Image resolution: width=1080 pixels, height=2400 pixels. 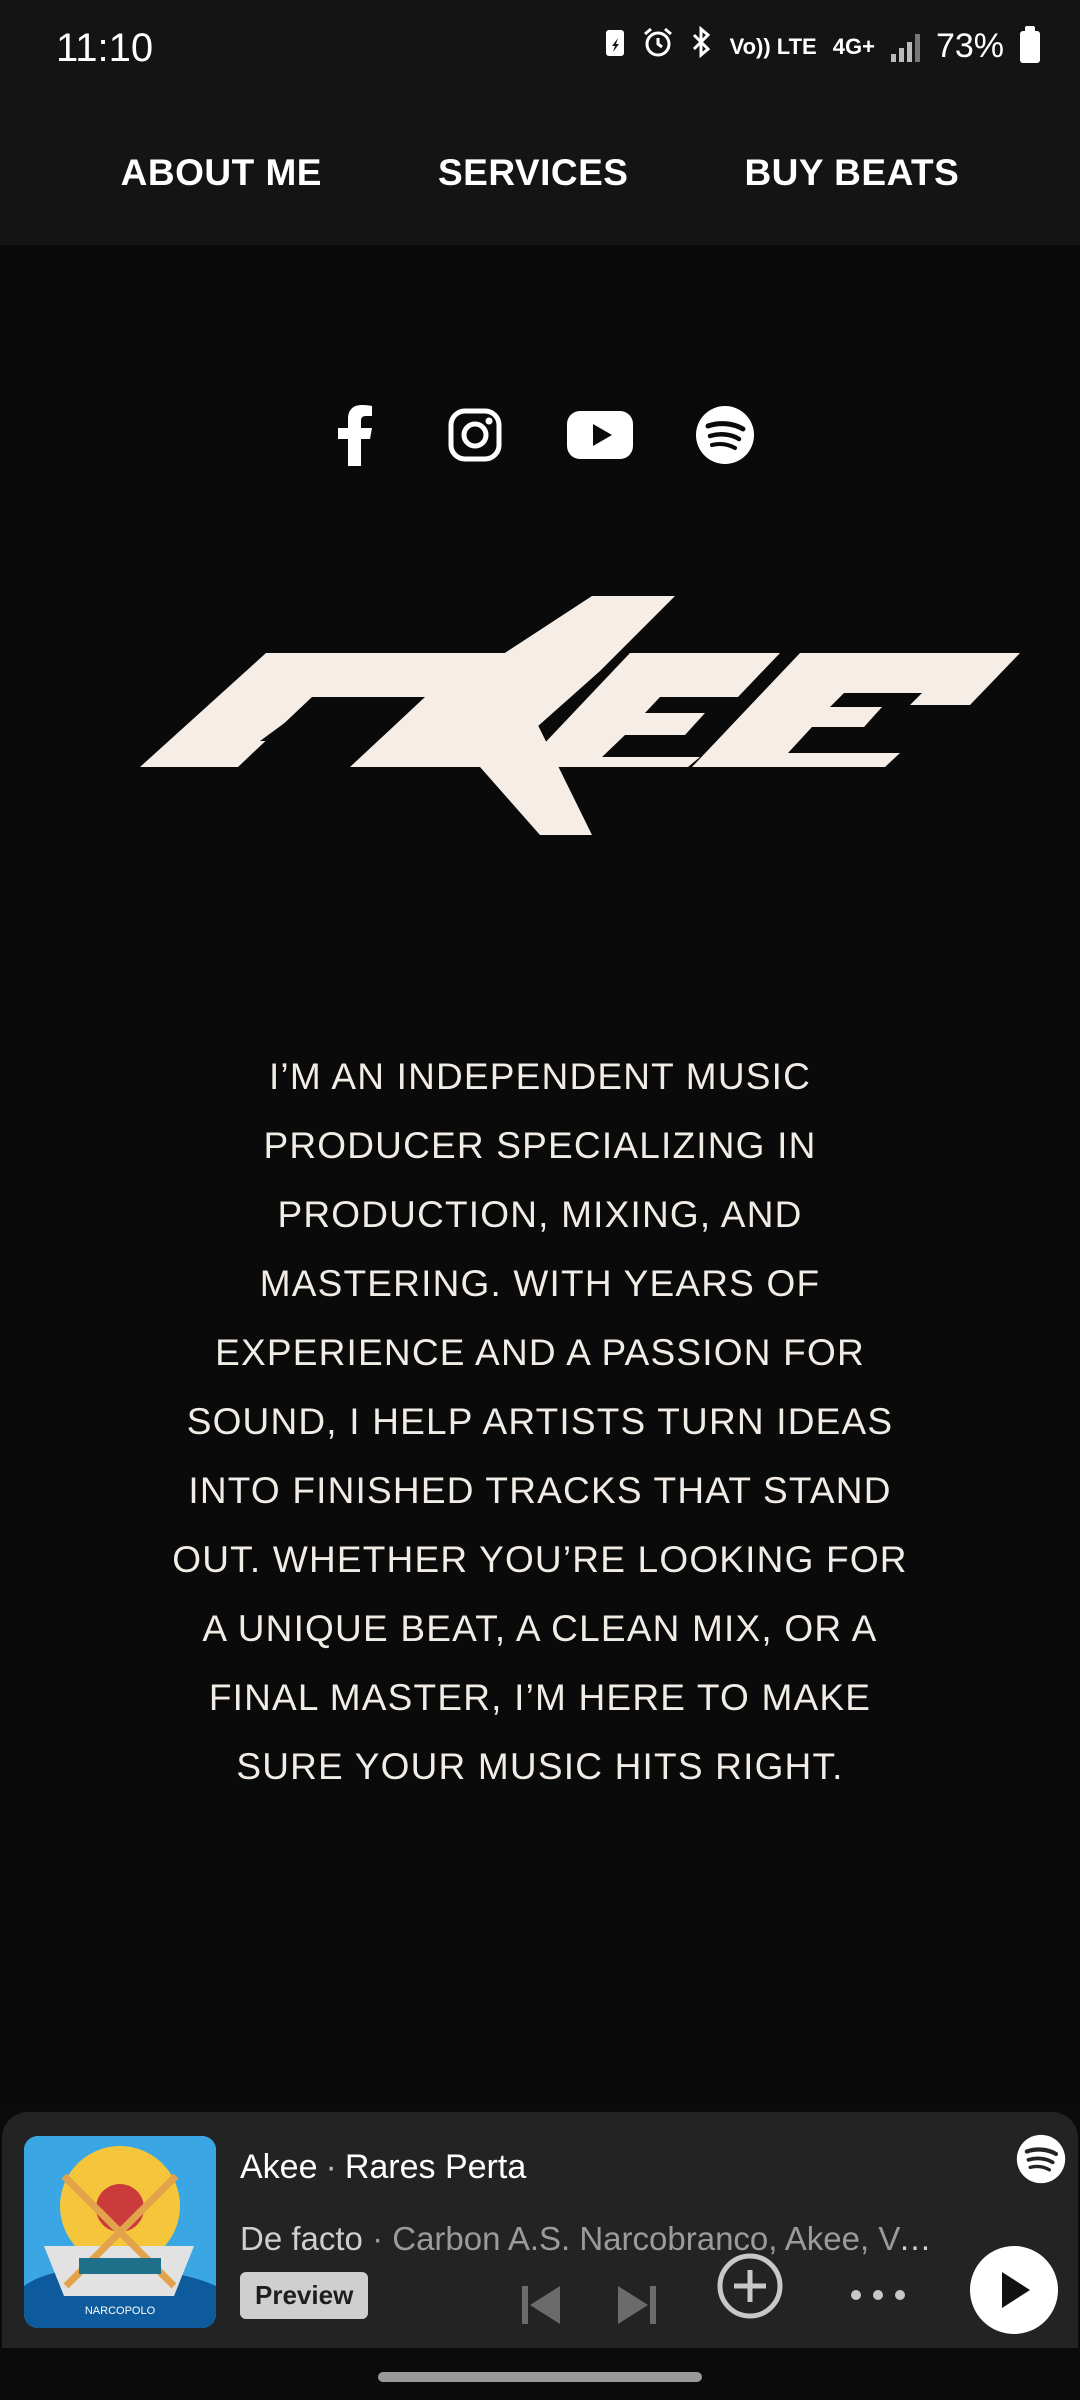 I want to click on more-options-icon, so click(x=878, y=2297).